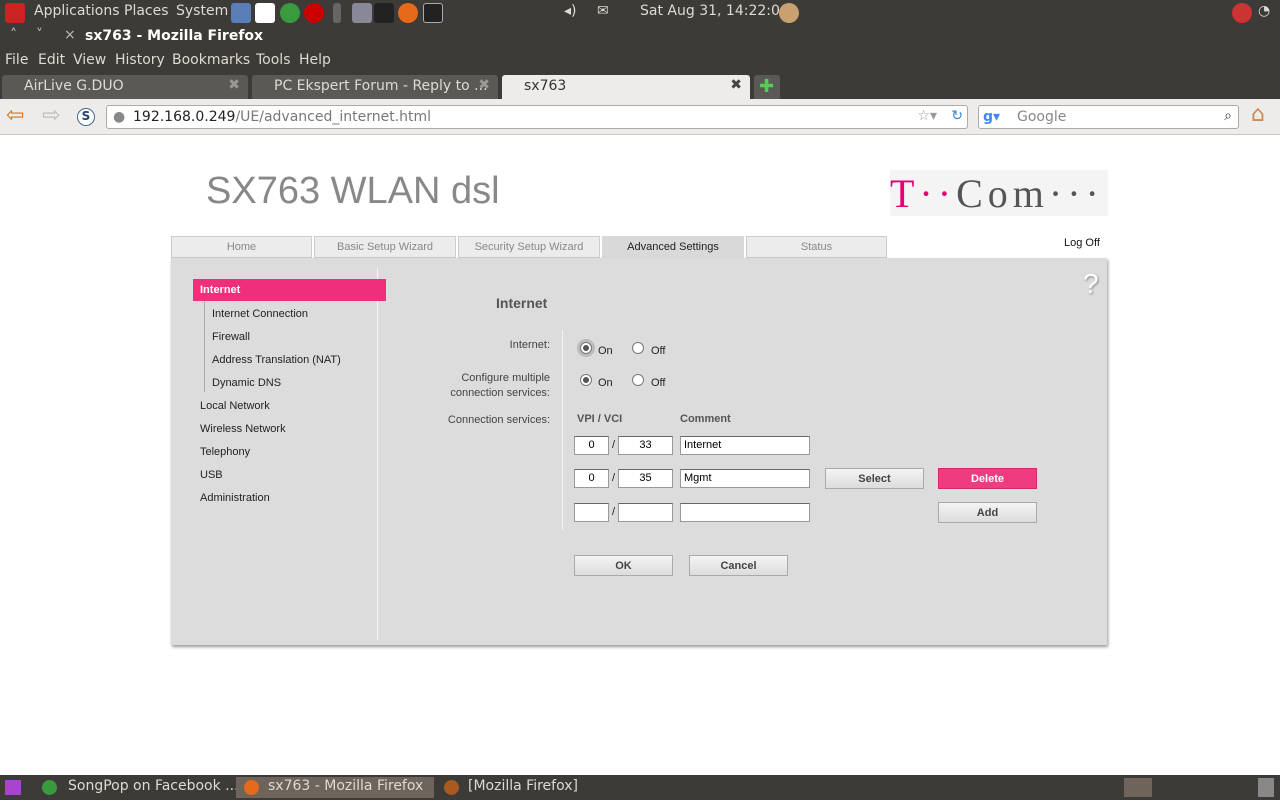 The image size is (1280, 800). I want to click on forward-button: ⇨, so click(51, 115).